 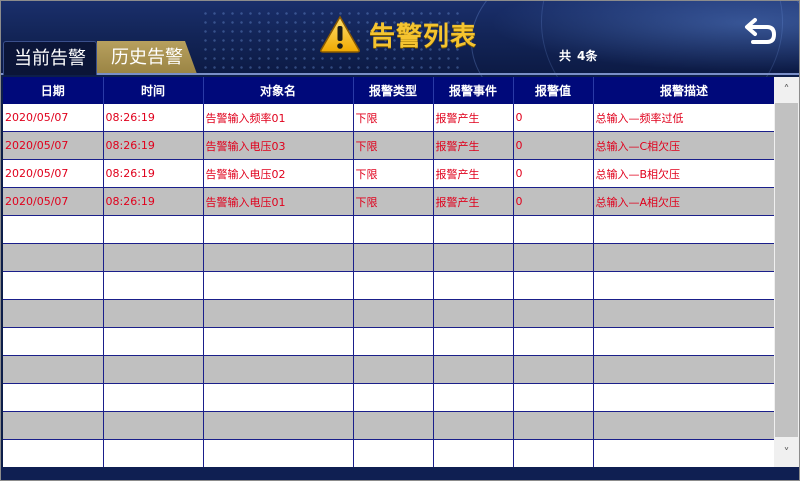 I want to click on warning-triangle-icon, so click(x=340, y=34).